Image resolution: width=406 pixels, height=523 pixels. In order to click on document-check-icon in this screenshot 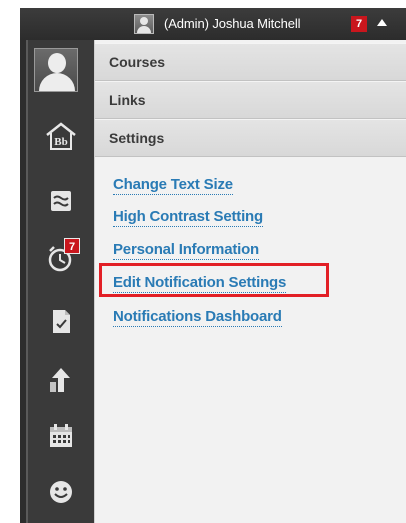, I will do `click(61, 321)`.